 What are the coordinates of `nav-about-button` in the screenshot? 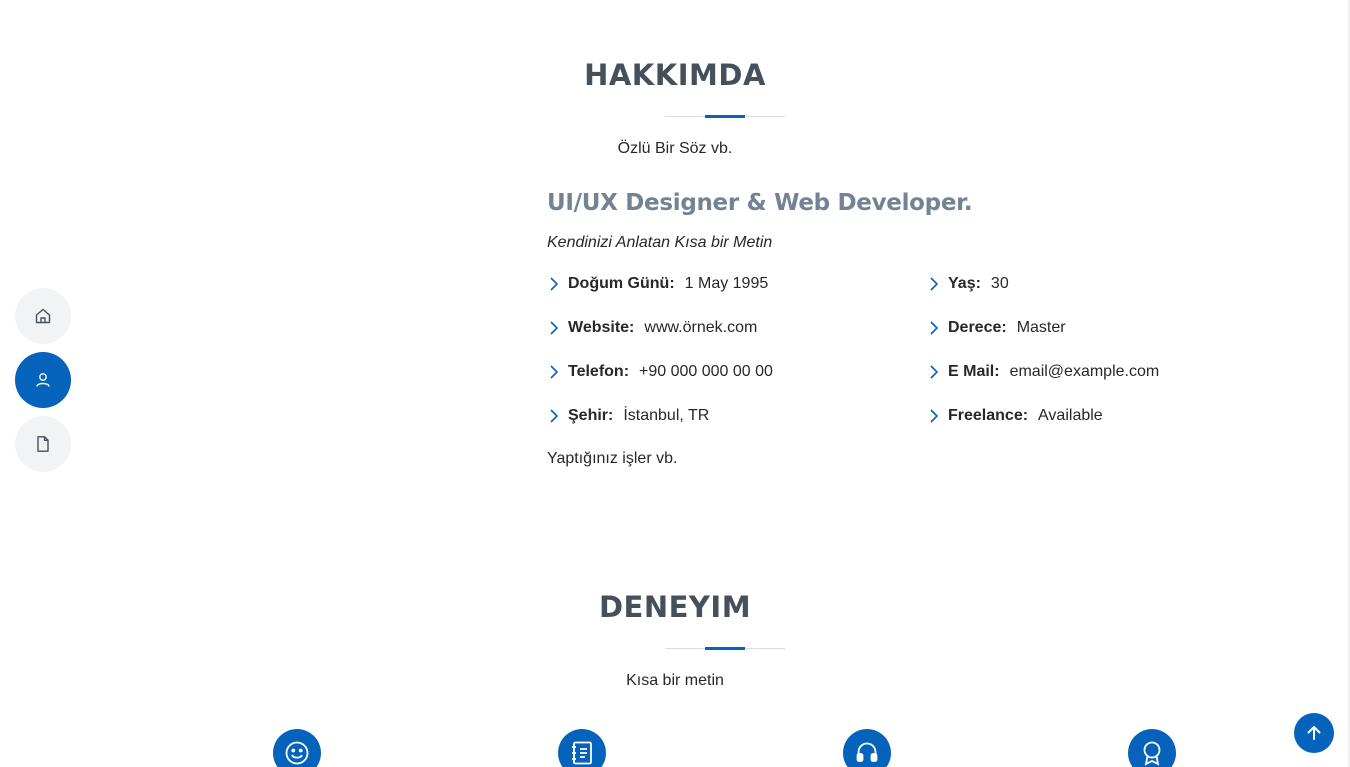 It's located at (43, 380).